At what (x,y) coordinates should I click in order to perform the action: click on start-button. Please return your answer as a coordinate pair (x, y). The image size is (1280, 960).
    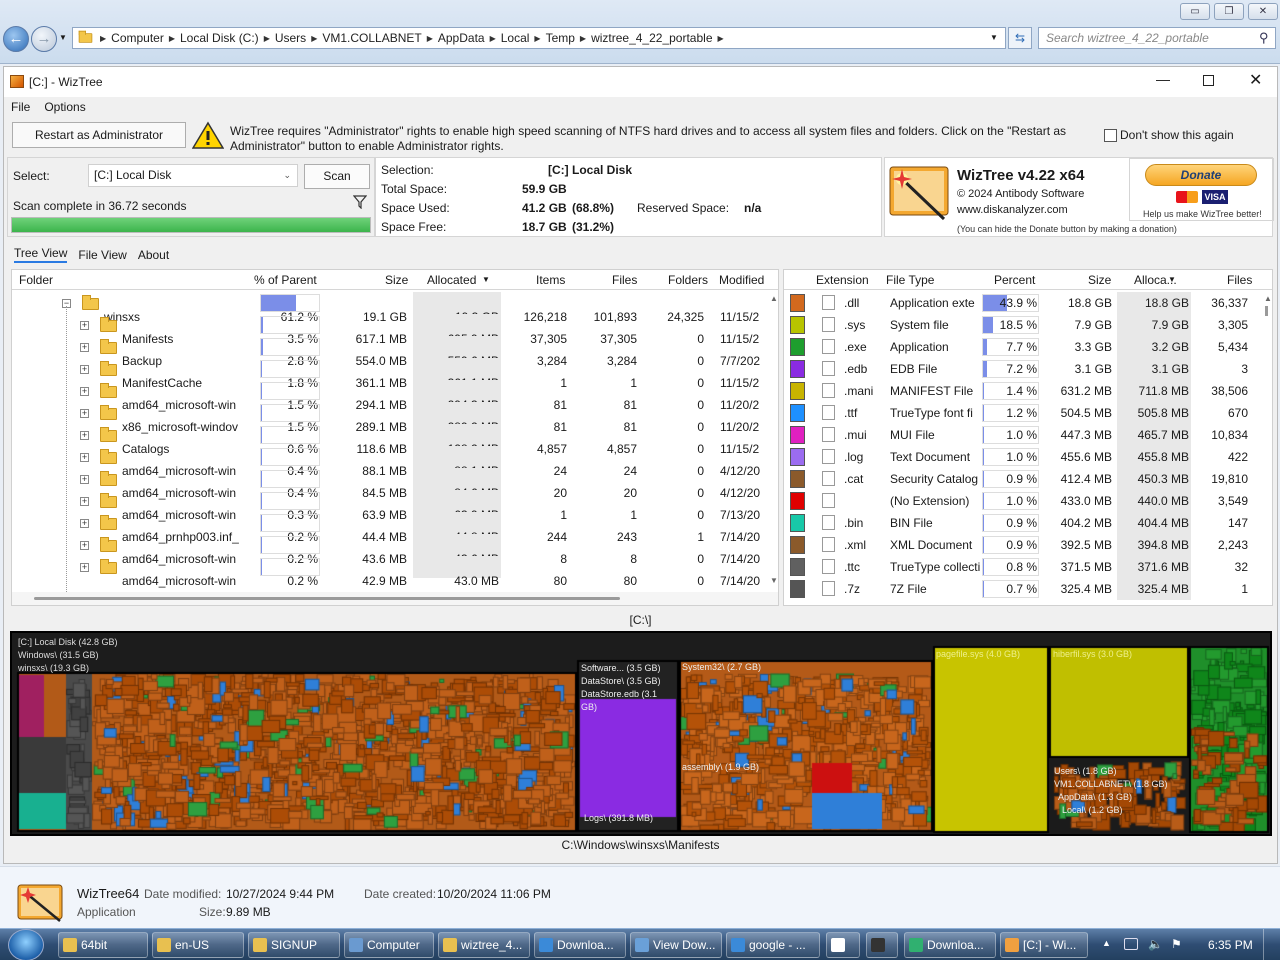
    Looking at the image, I should click on (26, 944).